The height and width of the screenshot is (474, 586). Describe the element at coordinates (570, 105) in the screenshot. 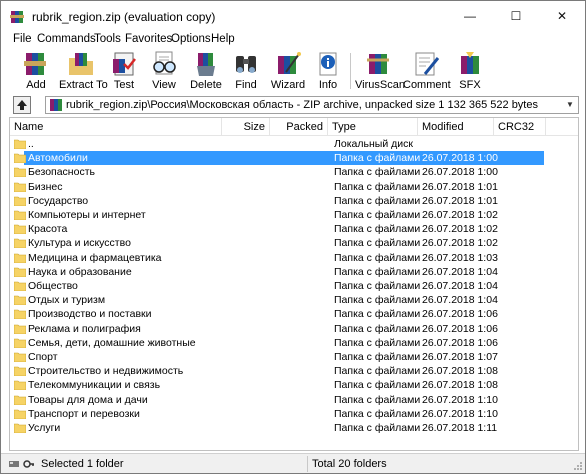

I see `chevron-down-icon: ▼` at that location.